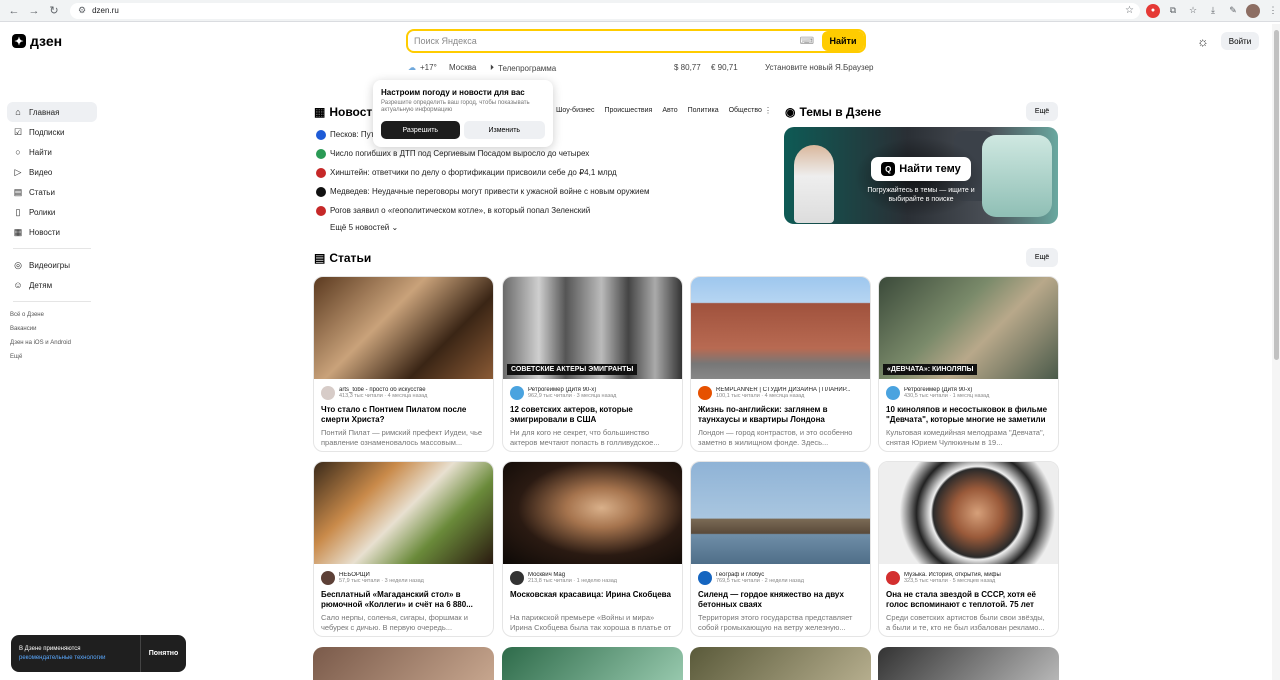  What do you see at coordinates (52, 232) in the screenshot?
I see `sidebar-item: ▦ Новости` at bounding box center [52, 232].